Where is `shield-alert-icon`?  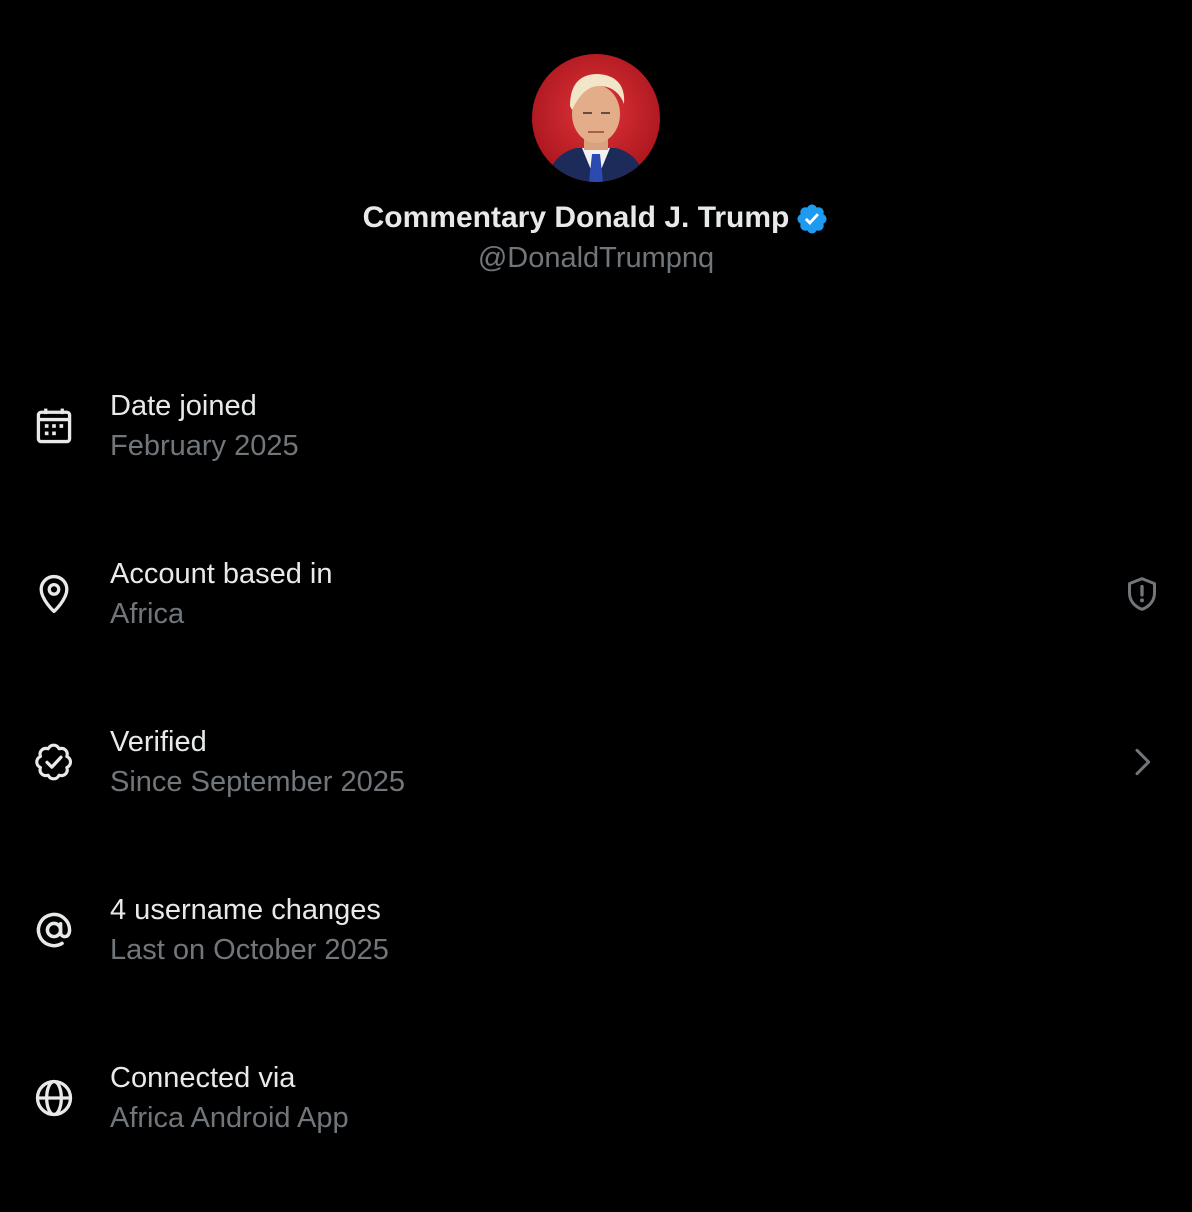
shield-alert-icon is located at coordinates (1142, 594).